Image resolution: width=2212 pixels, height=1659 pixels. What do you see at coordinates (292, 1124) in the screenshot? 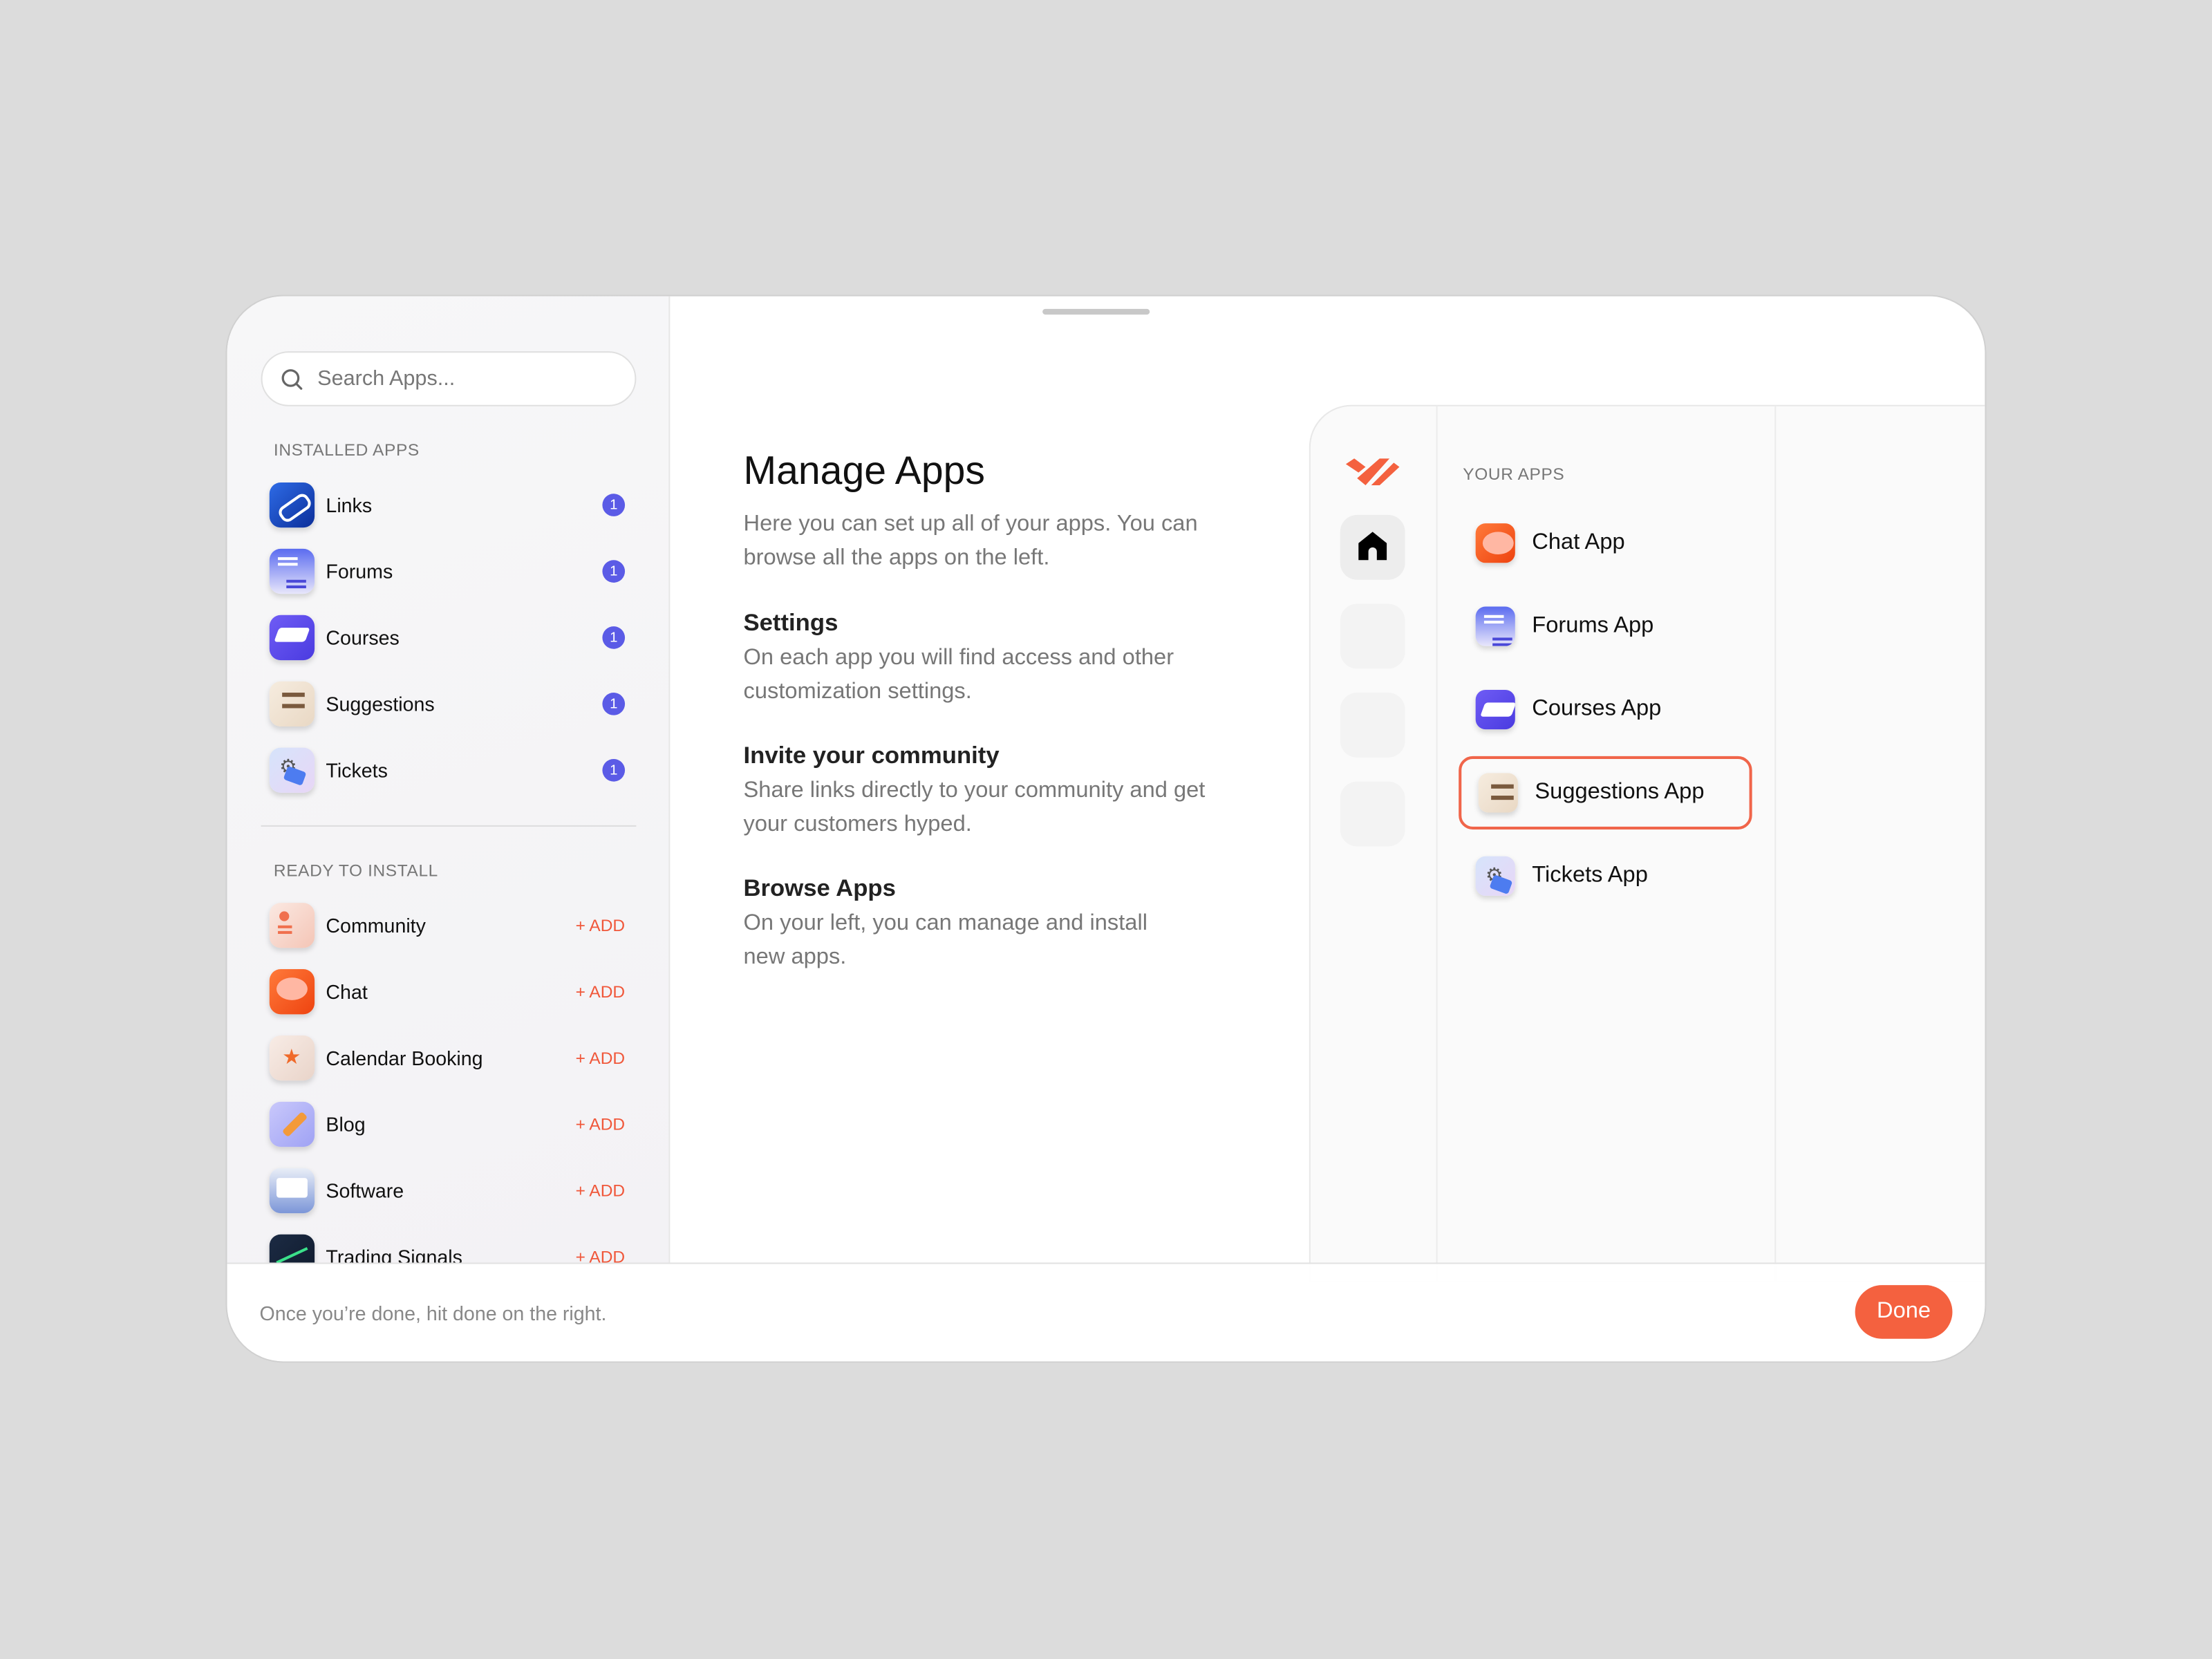
I see `blog-icon` at bounding box center [292, 1124].